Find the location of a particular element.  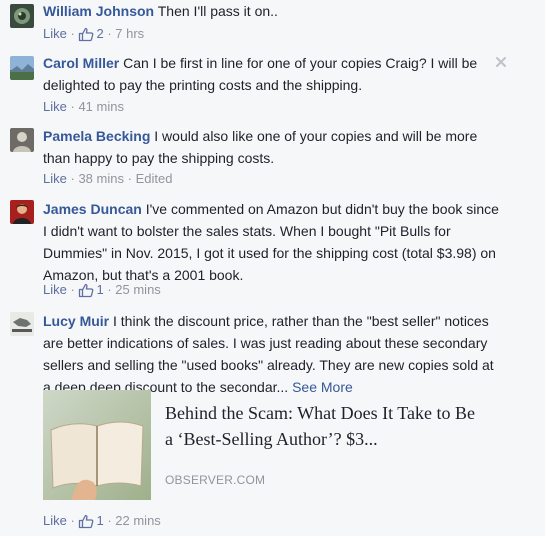

comment-timestamp: 25 mins is located at coordinates (138, 289).